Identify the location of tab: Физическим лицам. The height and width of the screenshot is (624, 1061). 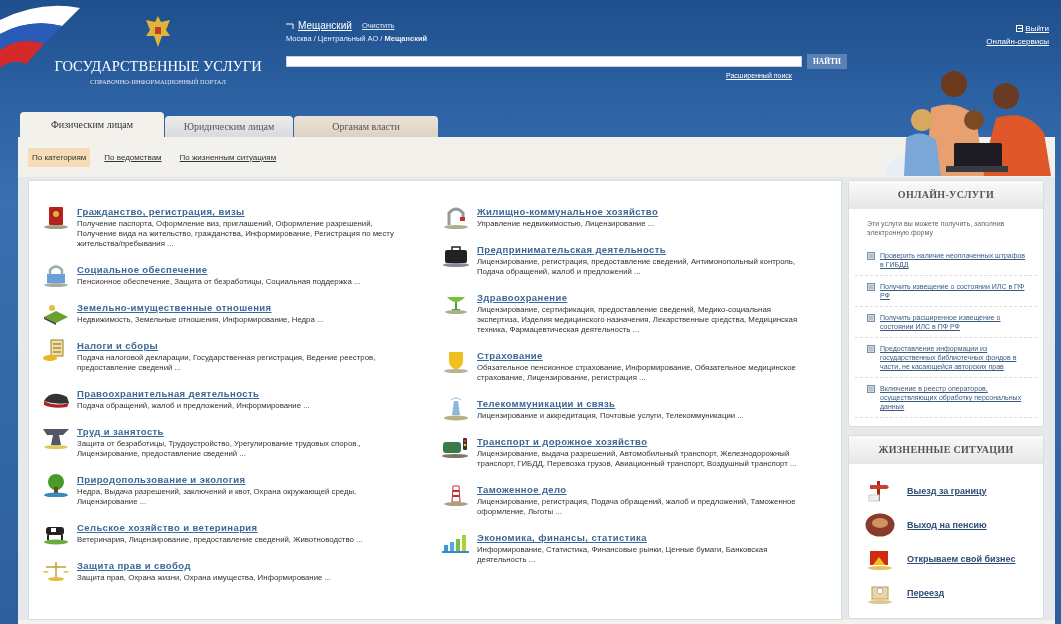
(92, 124).